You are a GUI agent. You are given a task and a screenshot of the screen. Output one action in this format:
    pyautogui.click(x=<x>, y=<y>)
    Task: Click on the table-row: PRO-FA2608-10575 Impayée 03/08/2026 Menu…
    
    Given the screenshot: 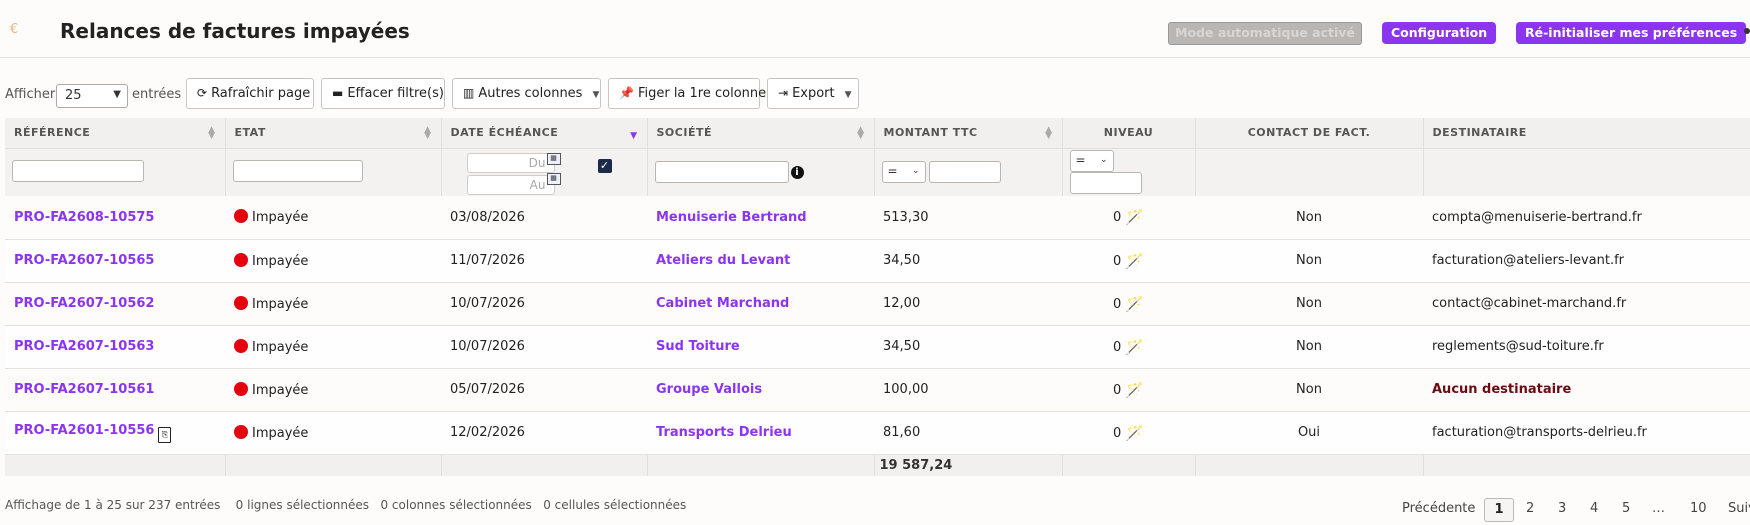 What is the action you would take?
    pyautogui.click(x=877, y=218)
    